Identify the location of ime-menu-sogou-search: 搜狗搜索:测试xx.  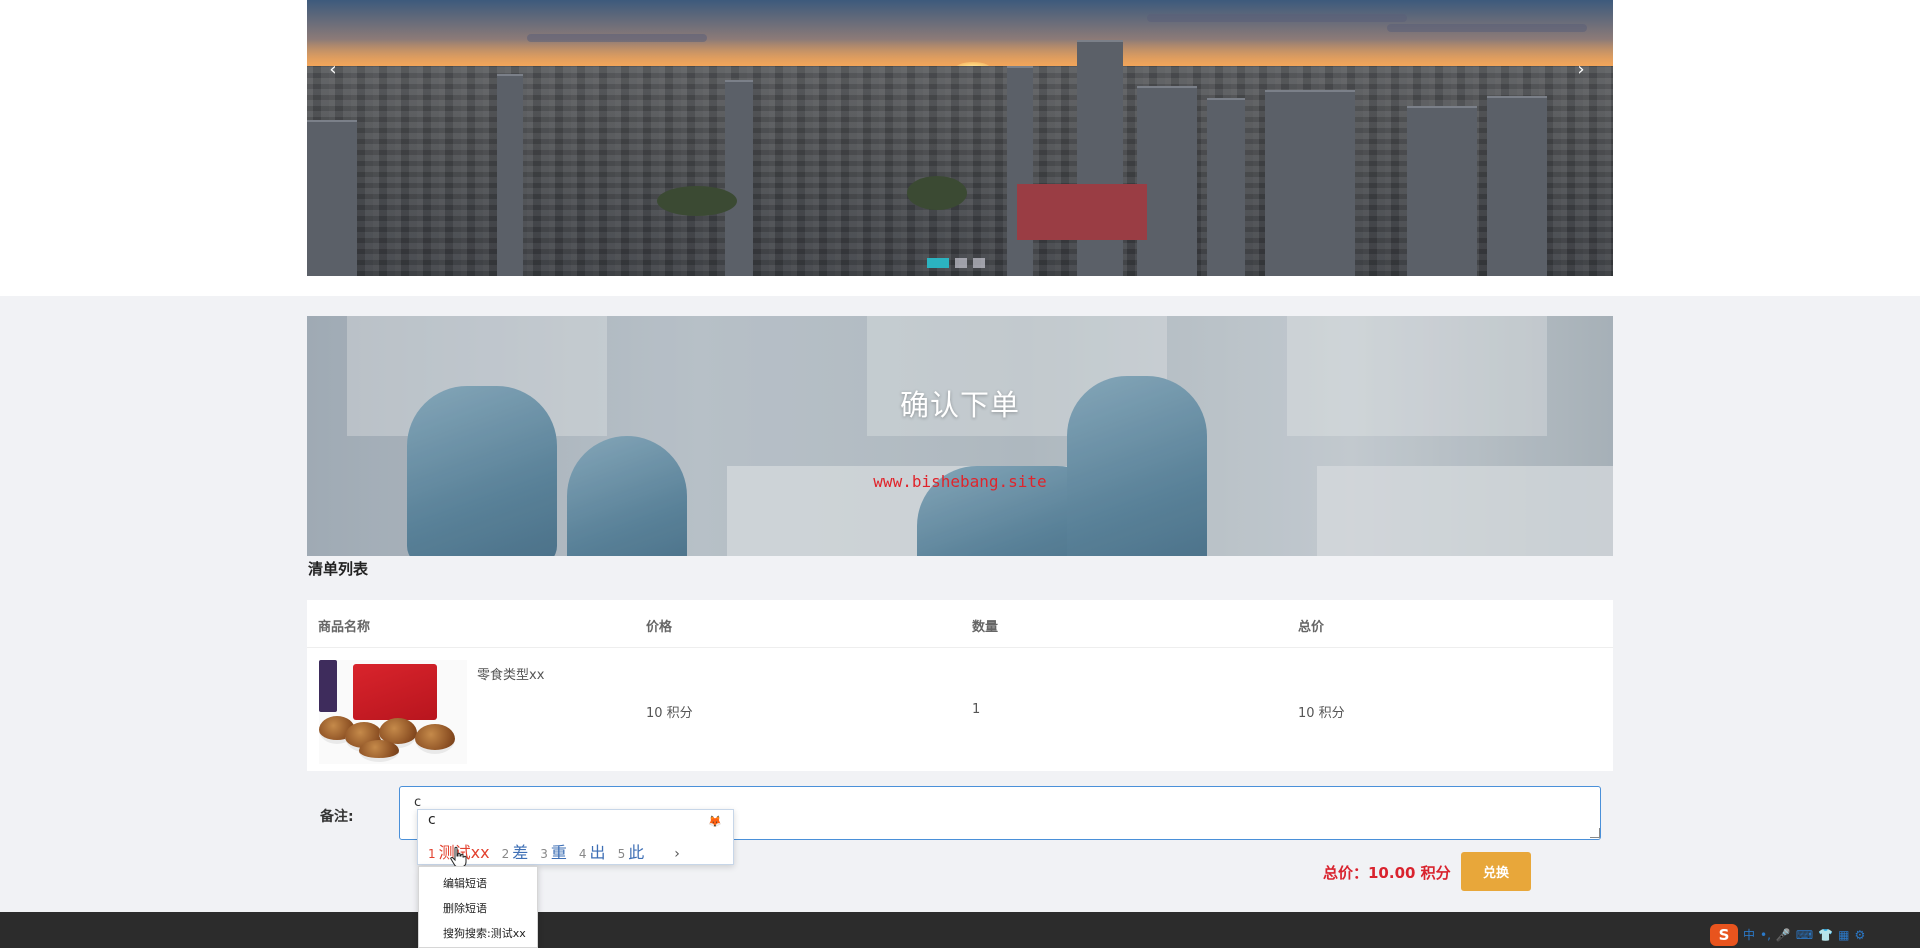
(484, 933).